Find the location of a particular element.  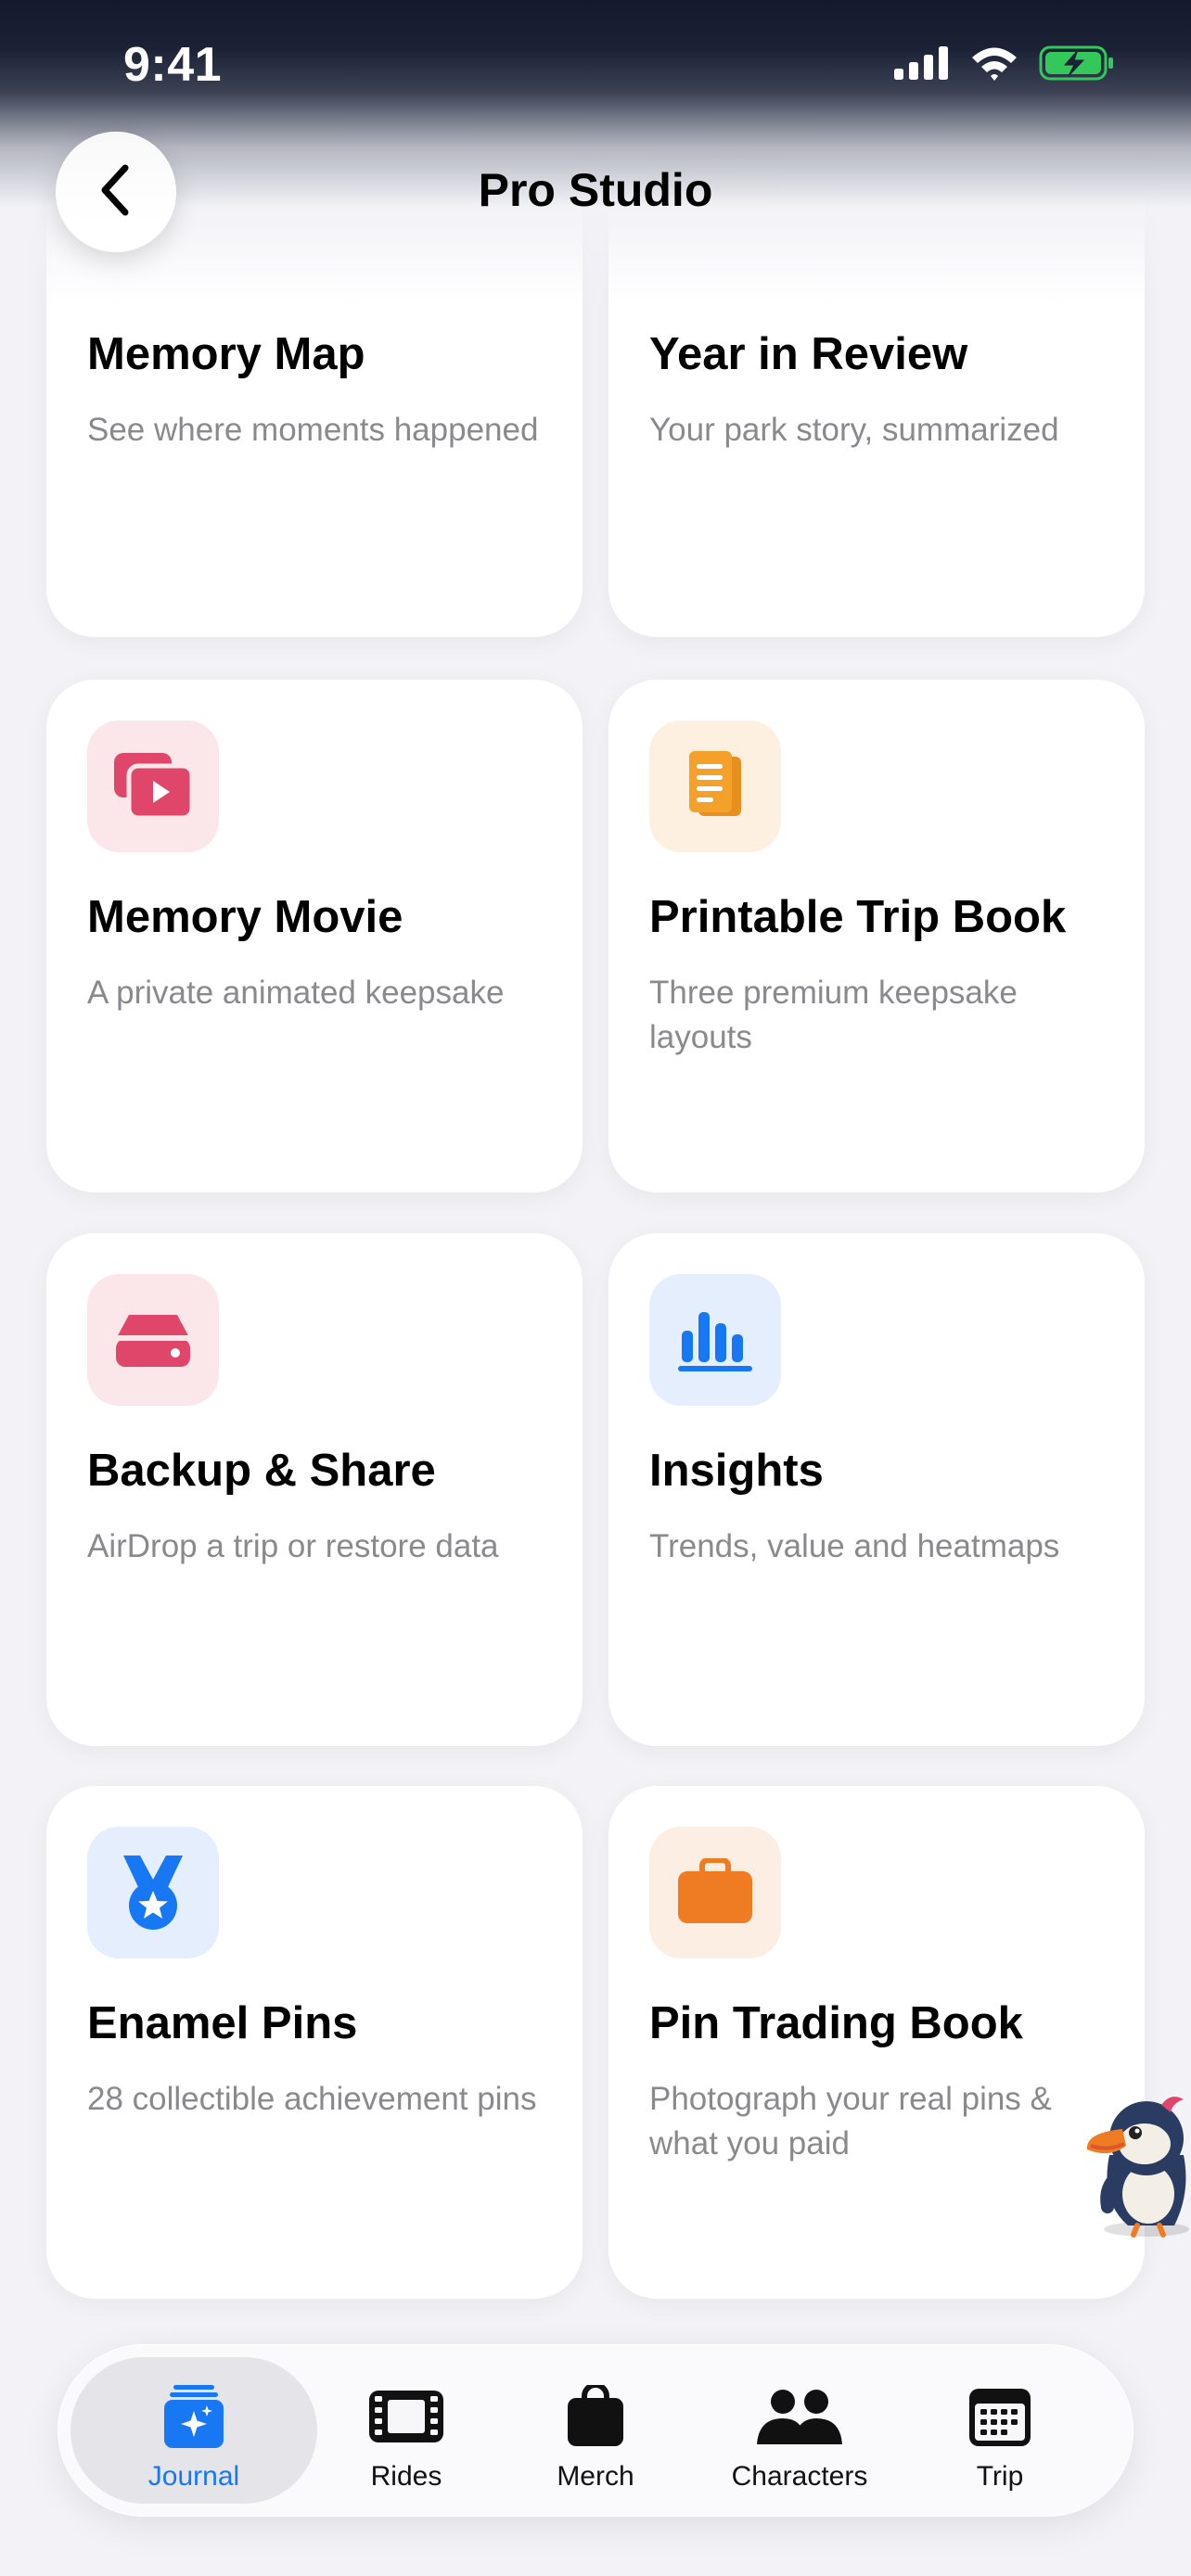

card-title: Printable Trip Book is located at coordinates (858, 917).